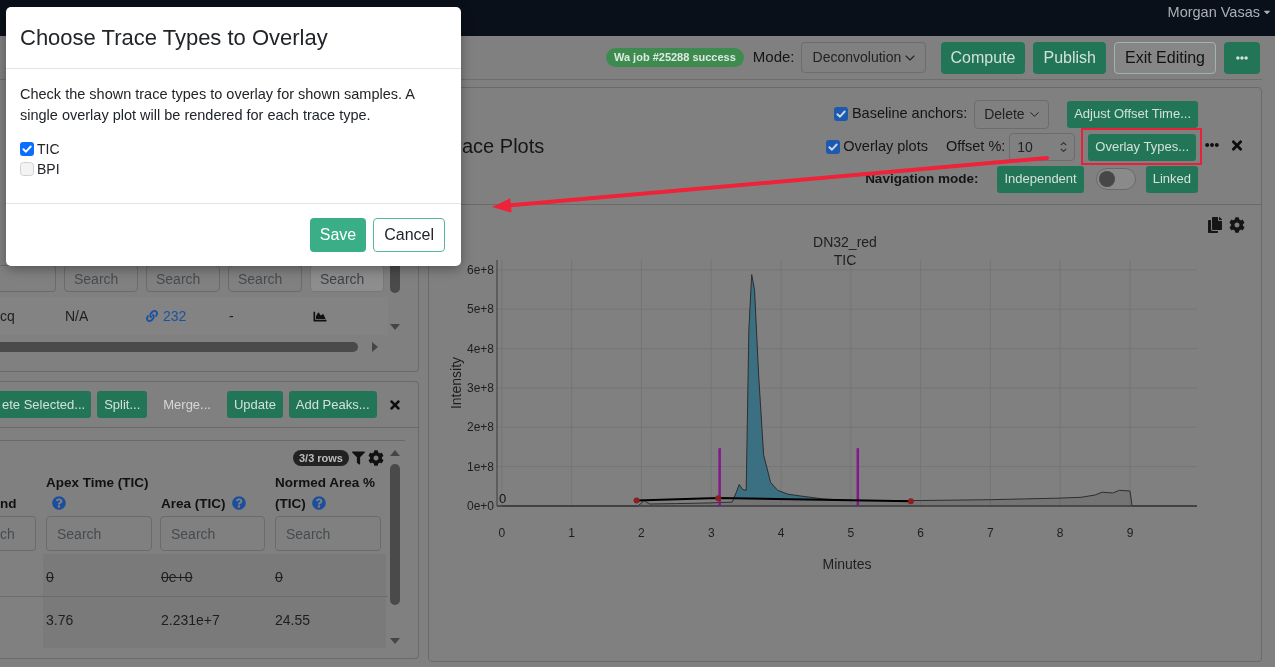 Image resolution: width=1275 pixels, height=667 pixels. Describe the element at coordinates (456, 383) in the screenshot. I see `y-axis-title: Intensity` at that location.